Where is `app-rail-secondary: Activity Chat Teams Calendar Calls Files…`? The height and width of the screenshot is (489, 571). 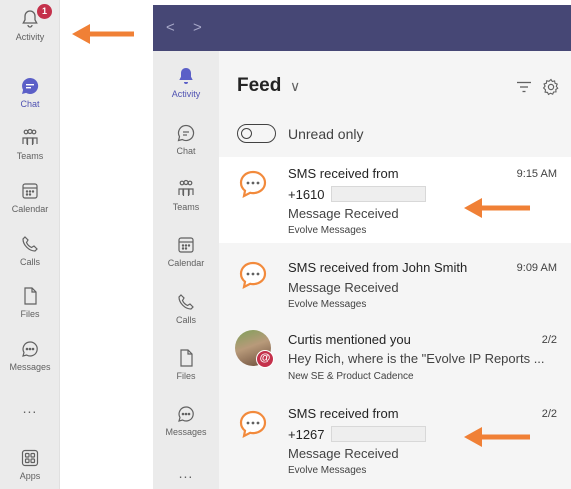 app-rail-secondary: Activity Chat Teams Calendar Calls Files… is located at coordinates (186, 270).